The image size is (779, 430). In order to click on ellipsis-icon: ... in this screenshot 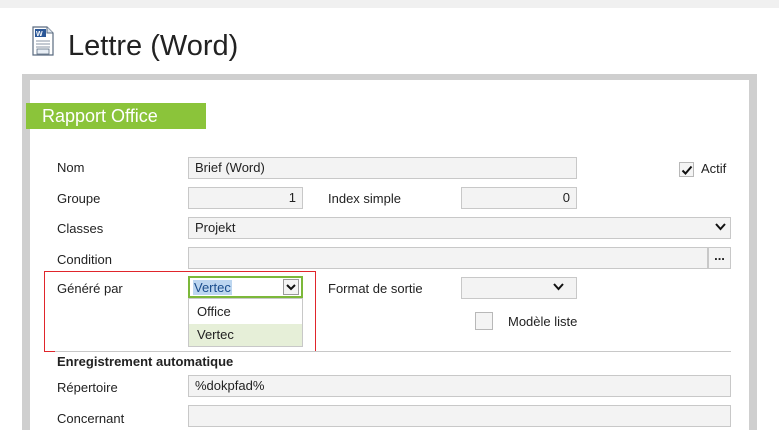, I will do `click(719, 255)`.